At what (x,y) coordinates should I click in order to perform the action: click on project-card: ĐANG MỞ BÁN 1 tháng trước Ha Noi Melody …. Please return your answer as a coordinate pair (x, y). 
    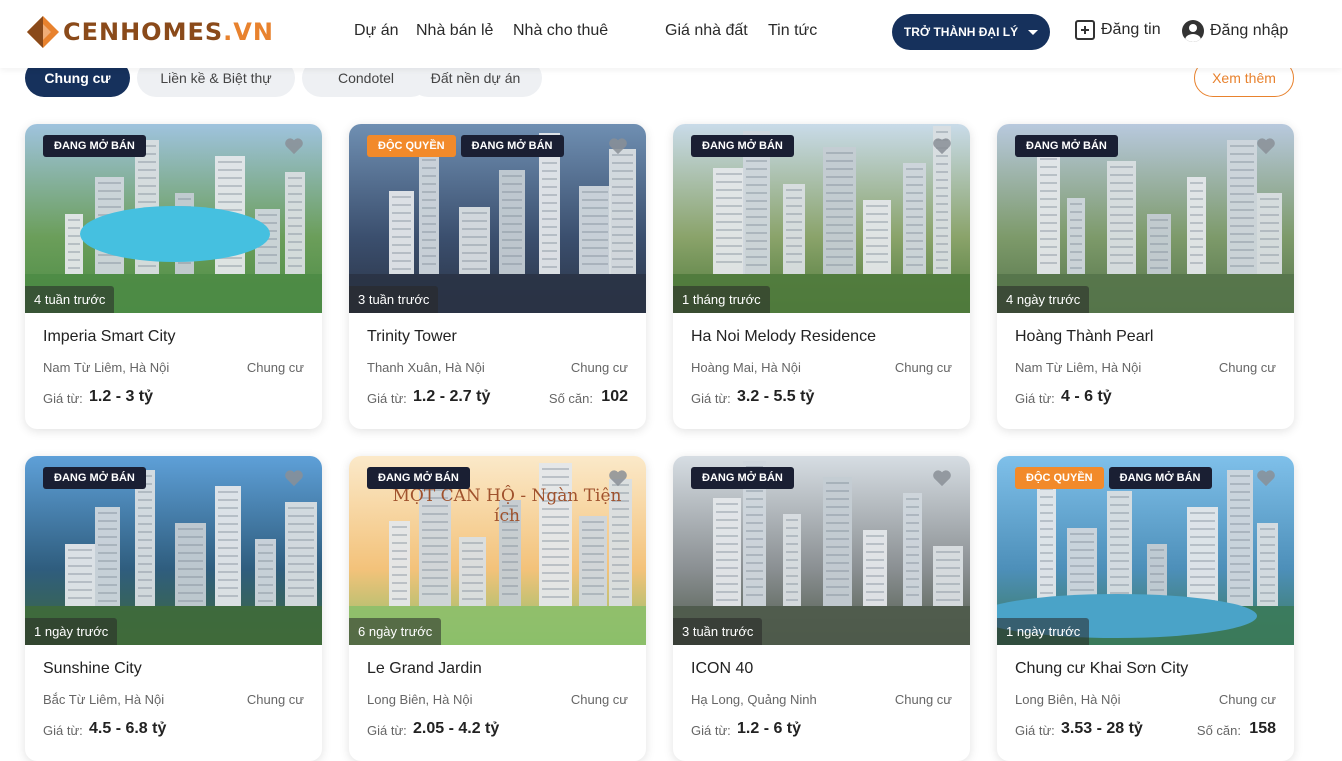
    Looking at the image, I should click on (821, 276).